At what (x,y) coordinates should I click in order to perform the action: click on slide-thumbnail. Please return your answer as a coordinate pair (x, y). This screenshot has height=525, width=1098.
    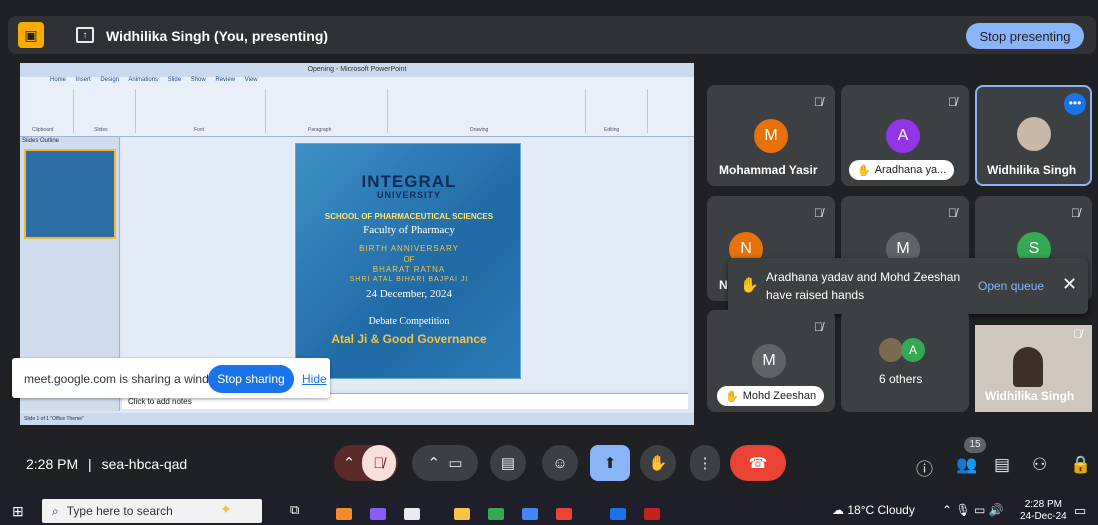
    Looking at the image, I should click on (70, 194).